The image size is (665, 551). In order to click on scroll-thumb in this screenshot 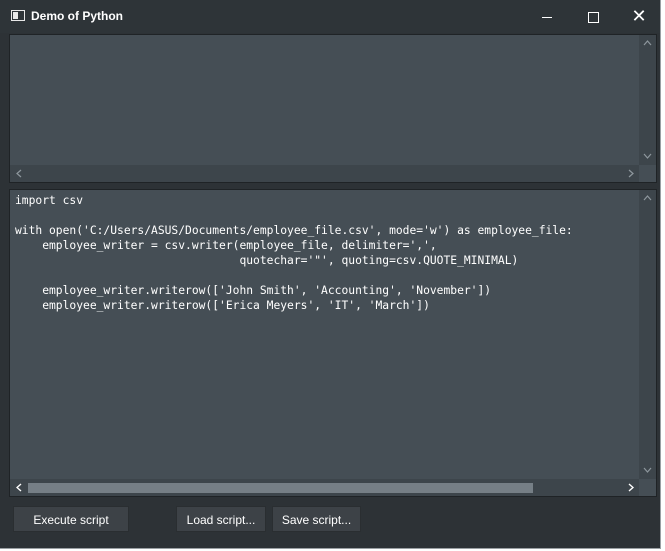, I will do `click(280, 488)`.